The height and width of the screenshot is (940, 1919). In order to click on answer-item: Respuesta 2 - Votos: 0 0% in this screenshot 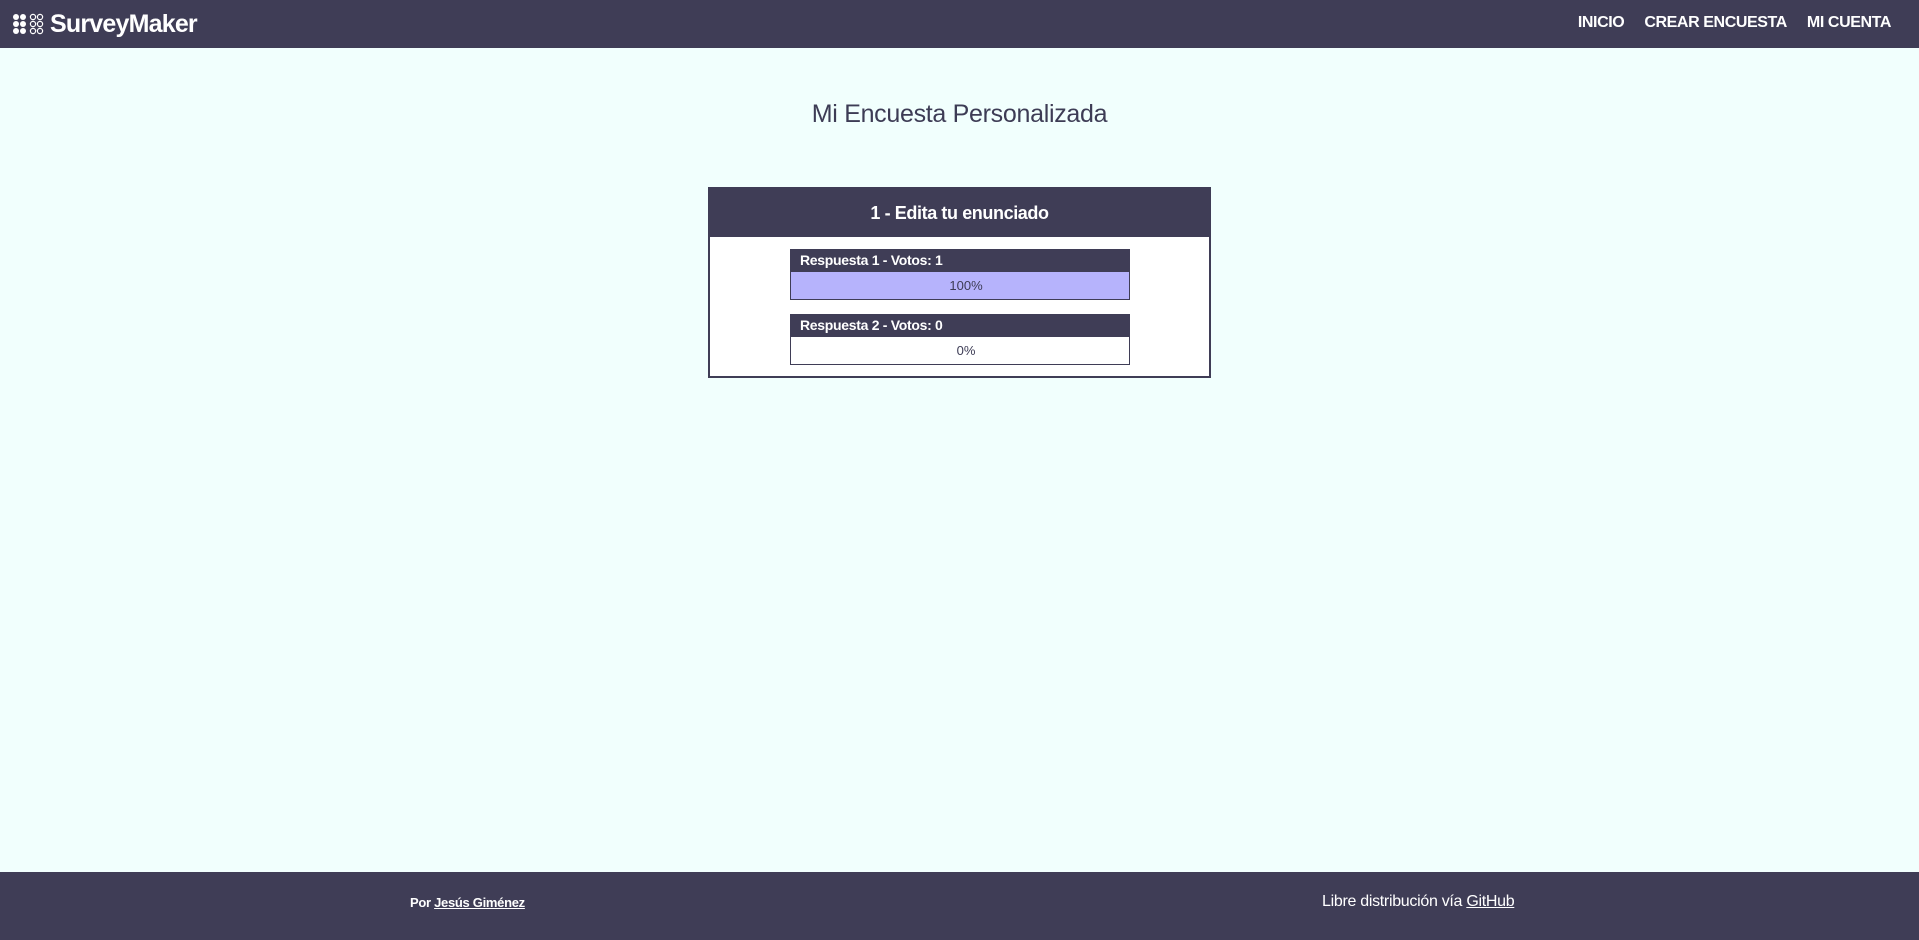, I will do `click(960, 339)`.